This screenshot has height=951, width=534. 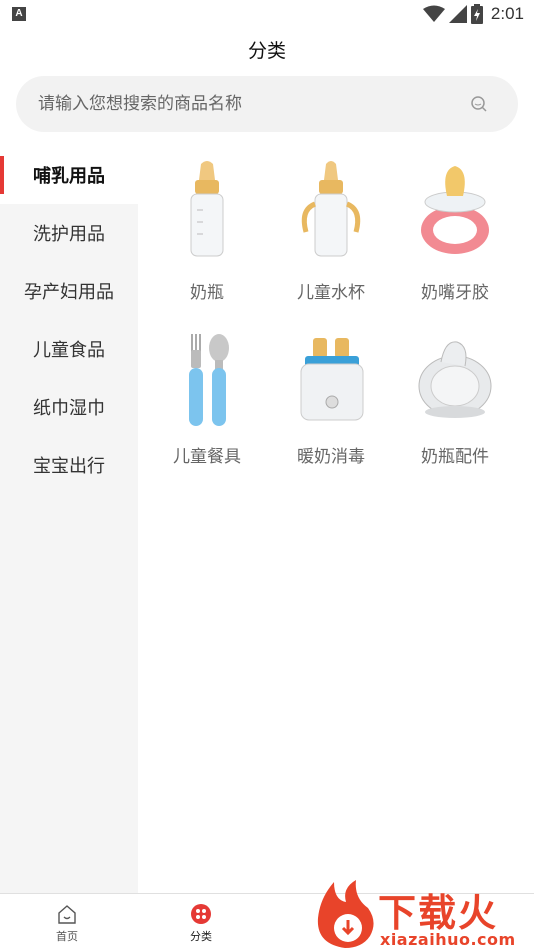 I want to click on sidebar-item-label: 孕产妇用品, so click(x=69, y=292).